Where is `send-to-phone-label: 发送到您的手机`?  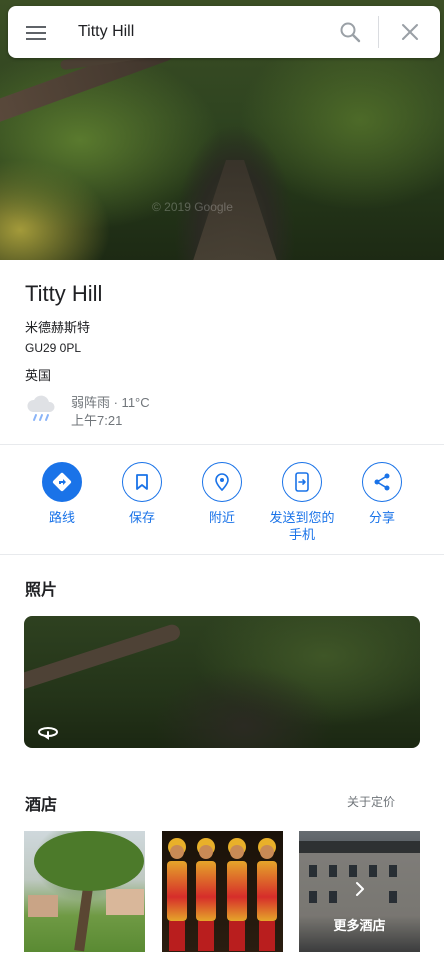 send-to-phone-label: 发送到您的手机 is located at coordinates (302, 526).